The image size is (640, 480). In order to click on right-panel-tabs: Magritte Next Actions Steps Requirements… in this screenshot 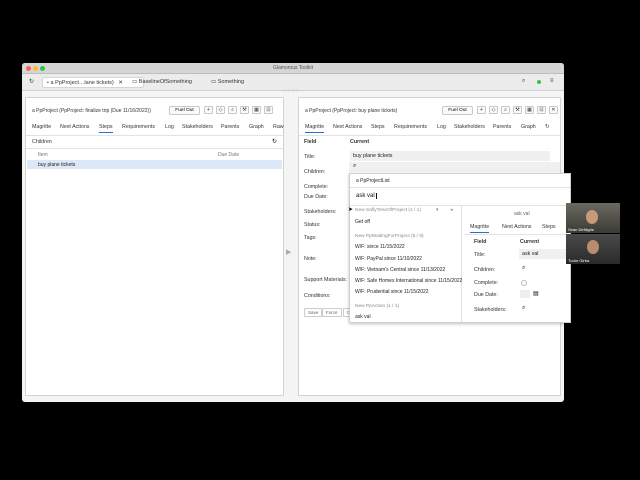, I will do `click(430, 129)`.